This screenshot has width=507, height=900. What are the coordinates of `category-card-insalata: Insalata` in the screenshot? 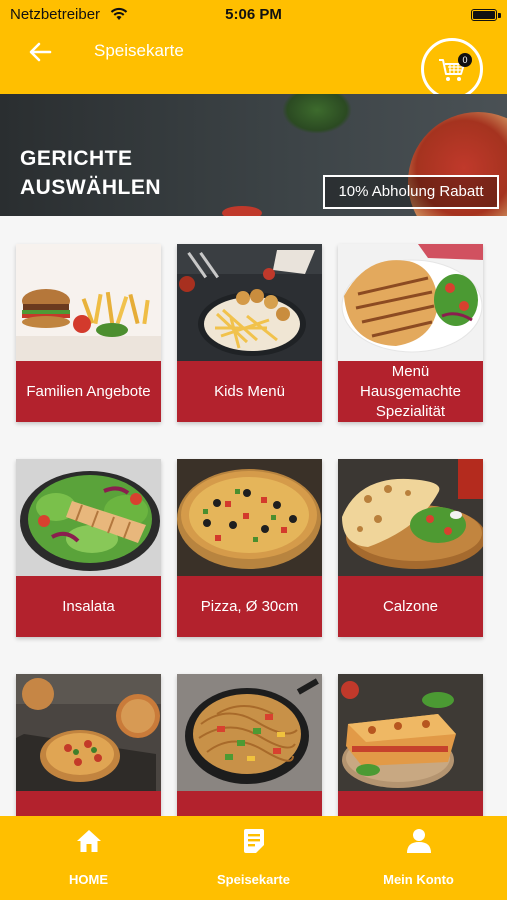 It's located at (88, 548).